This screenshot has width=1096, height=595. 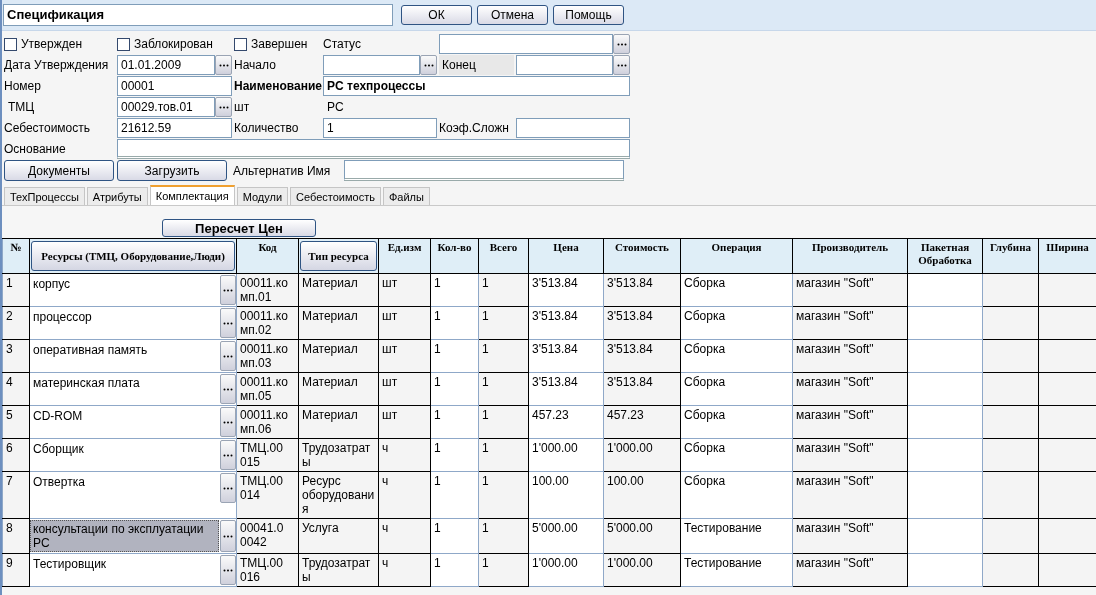 I want to click on action-button: Документы, so click(x=59, y=170).